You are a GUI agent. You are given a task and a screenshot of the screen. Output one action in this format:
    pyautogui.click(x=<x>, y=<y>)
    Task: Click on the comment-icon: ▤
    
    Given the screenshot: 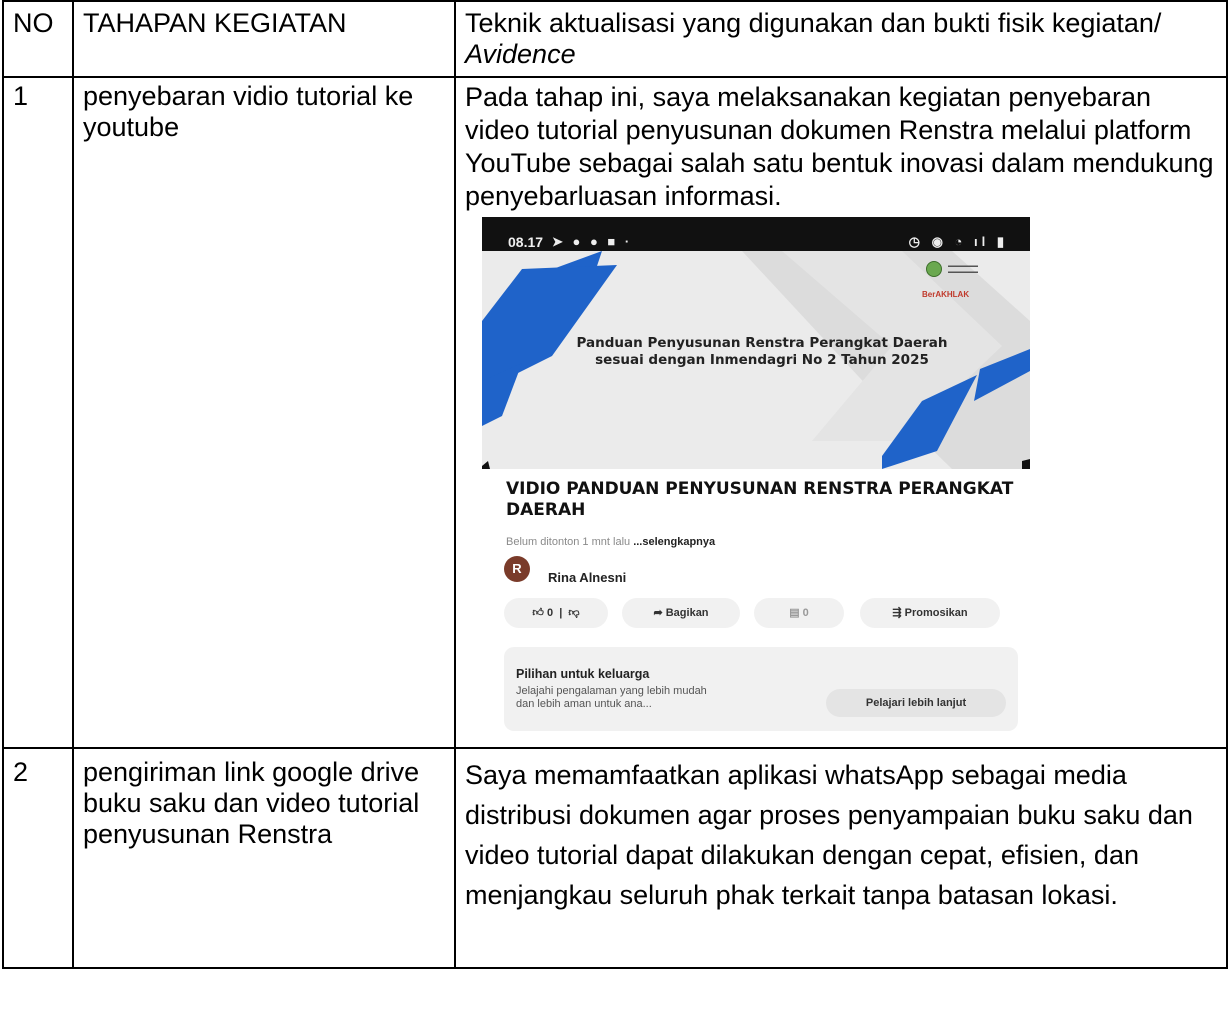 What is the action you would take?
    pyautogui.click(x=794, y=613)
    